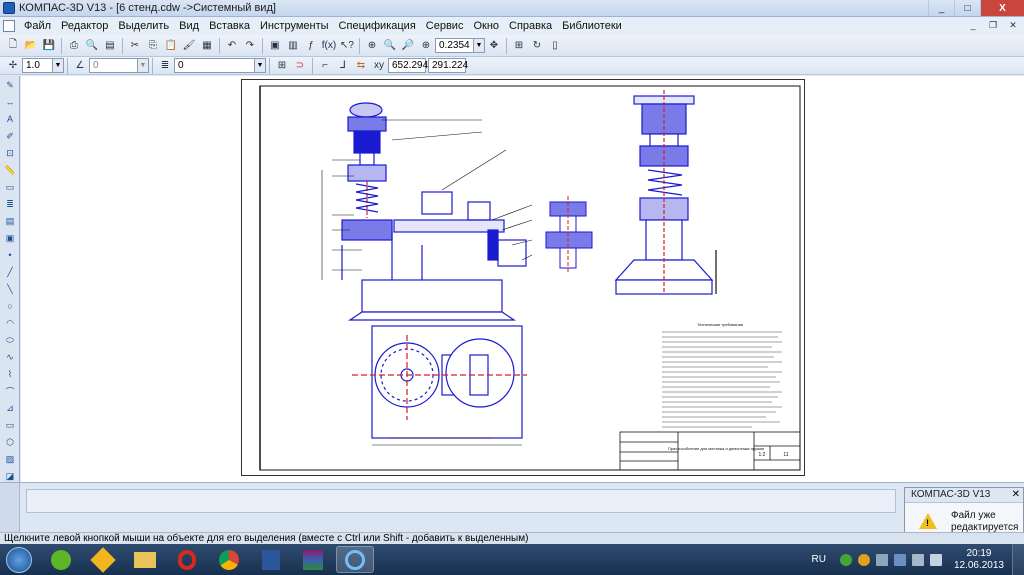 This screenshot has width=1024, height=575. Describe the element at coordinates (530, 26) in the screenshot. I see `menu-help: Справка` at that location.